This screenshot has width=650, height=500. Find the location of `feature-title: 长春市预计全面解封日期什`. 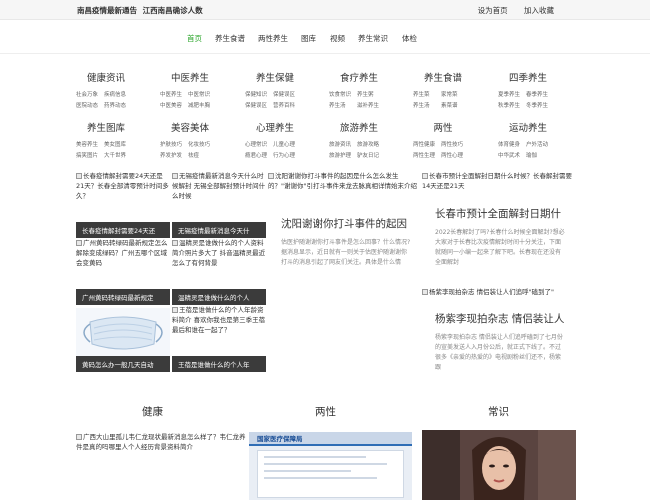

feature-title: 长春市预计全面解封日期什 is located at coordinates (498, 213).